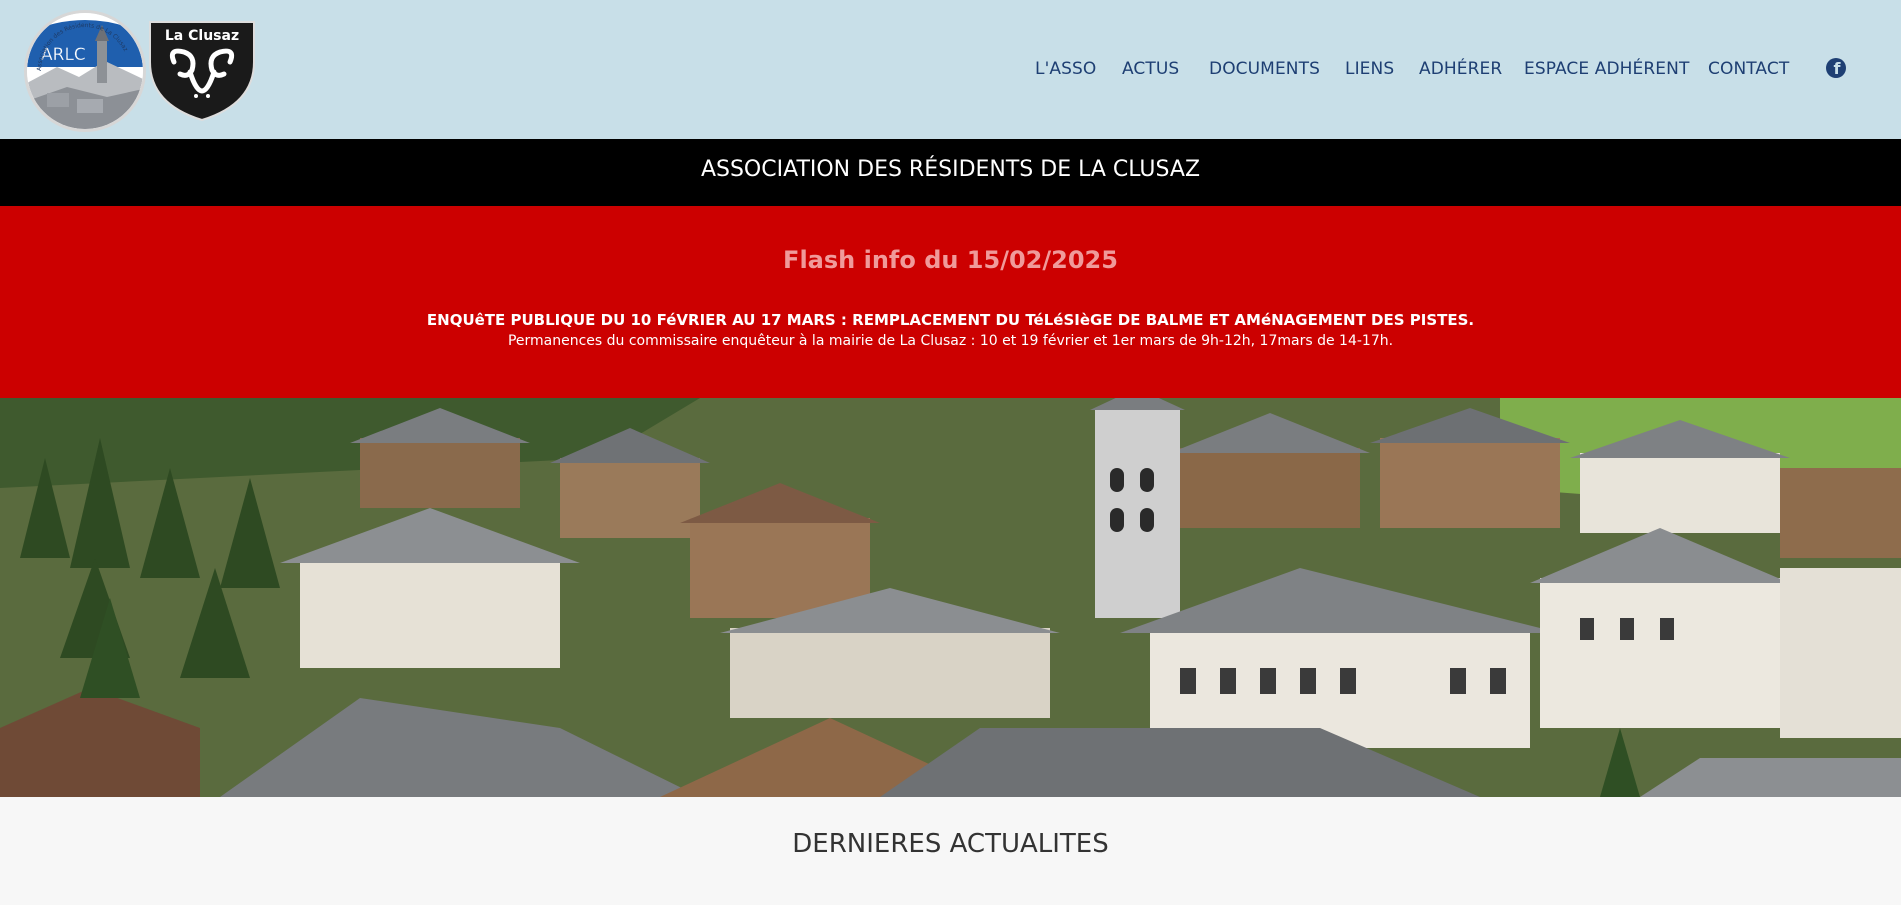 The height and width of the screenshot is (905, 1901). I want to click on site-title: ASSOCIATION DES RÉSIDENTS DE LA CLUSAZ, so click(950, 169).